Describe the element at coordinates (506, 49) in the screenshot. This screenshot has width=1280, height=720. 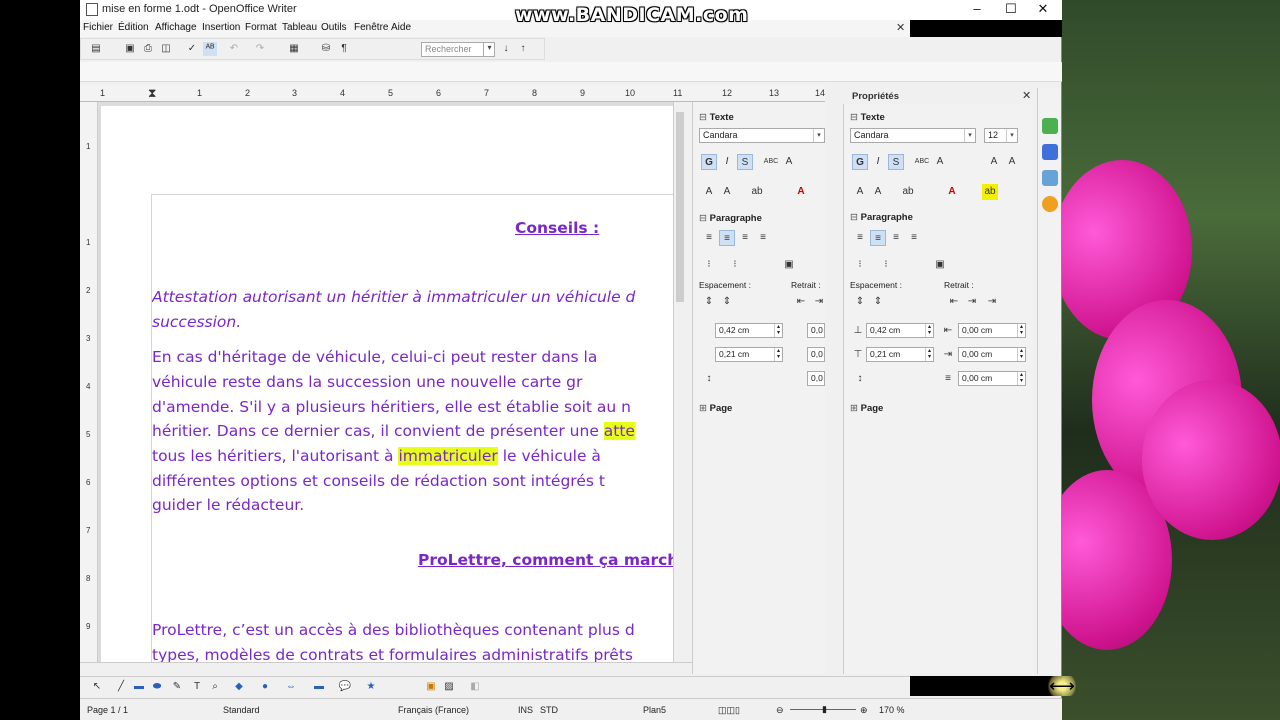
I see `find-next-icon: ↓` at that location.